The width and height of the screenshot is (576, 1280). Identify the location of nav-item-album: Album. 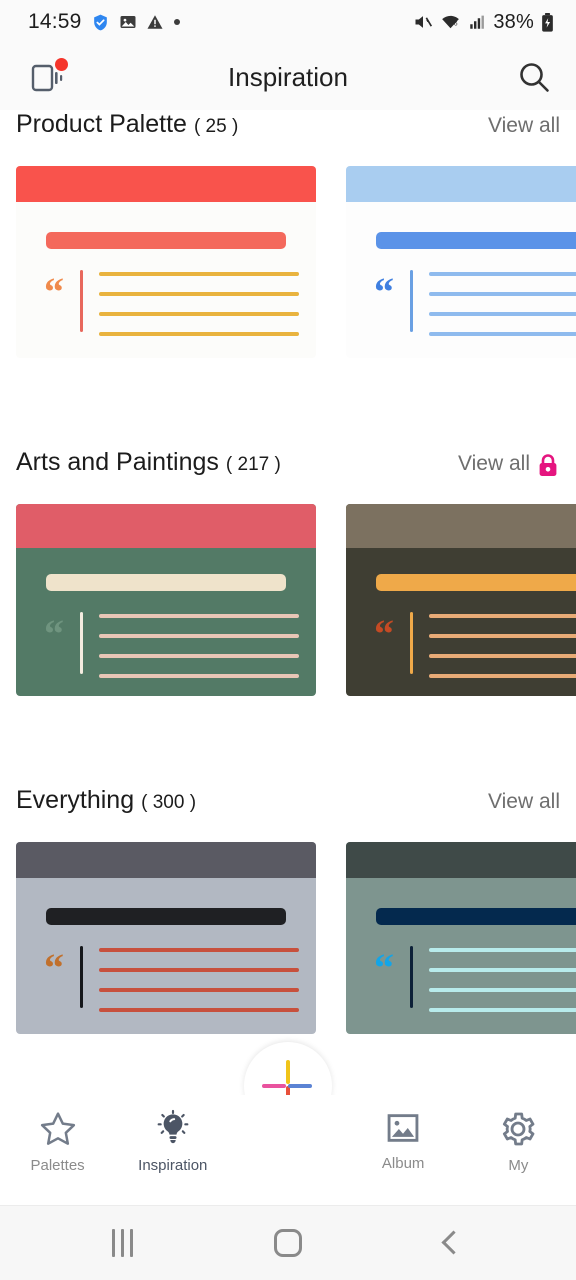
(403, 1140).